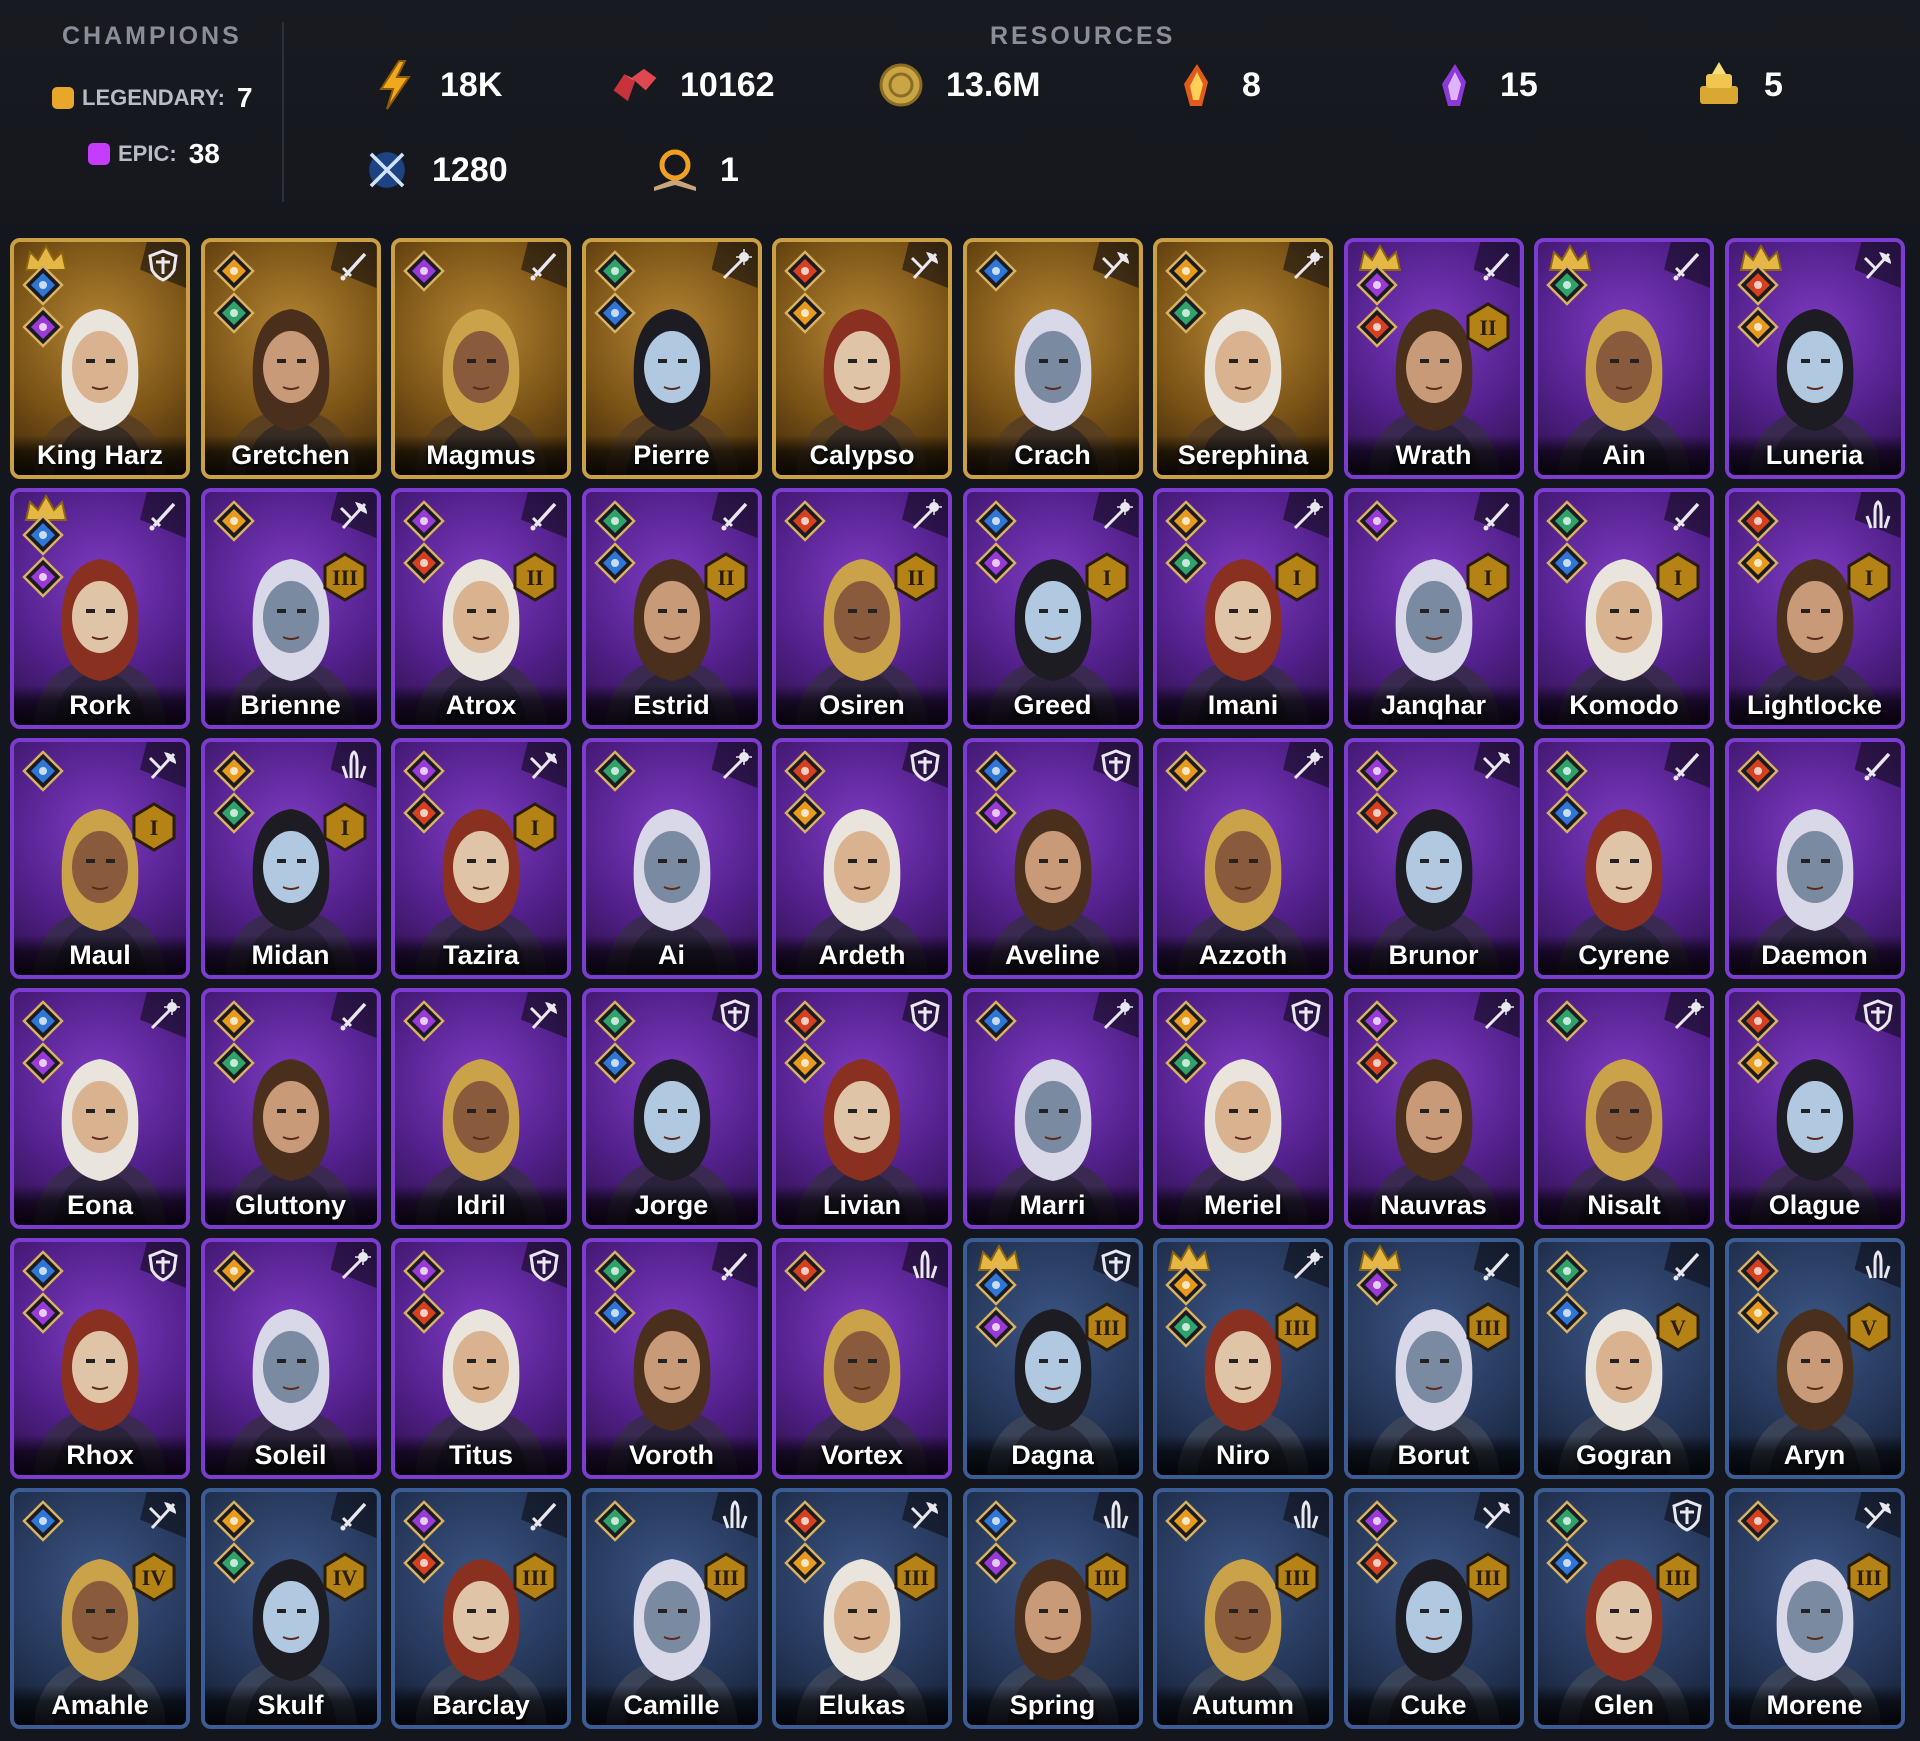 The height and width of the screenshot is (1741, 1920). Describe the element at coordinates (1433, 1608) in the screenshot. I see `champion-card: III Cuke` at that location.